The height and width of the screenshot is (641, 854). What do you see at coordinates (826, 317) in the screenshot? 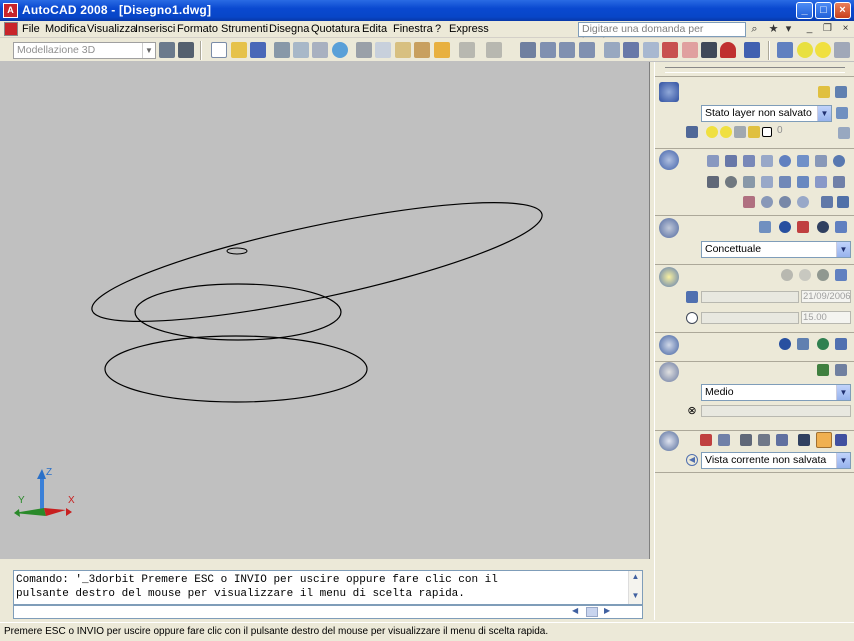
I see `time-value: 15.00` at bounding box center [826, 317].